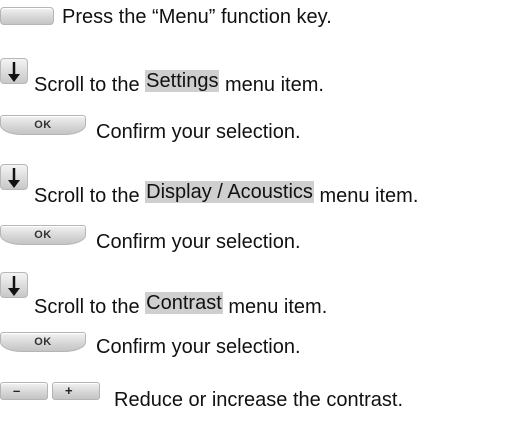  What do you see at coordinates (24, 391) in the screenshot?
I see `minus-key: –` at bounding box center [24, 391].